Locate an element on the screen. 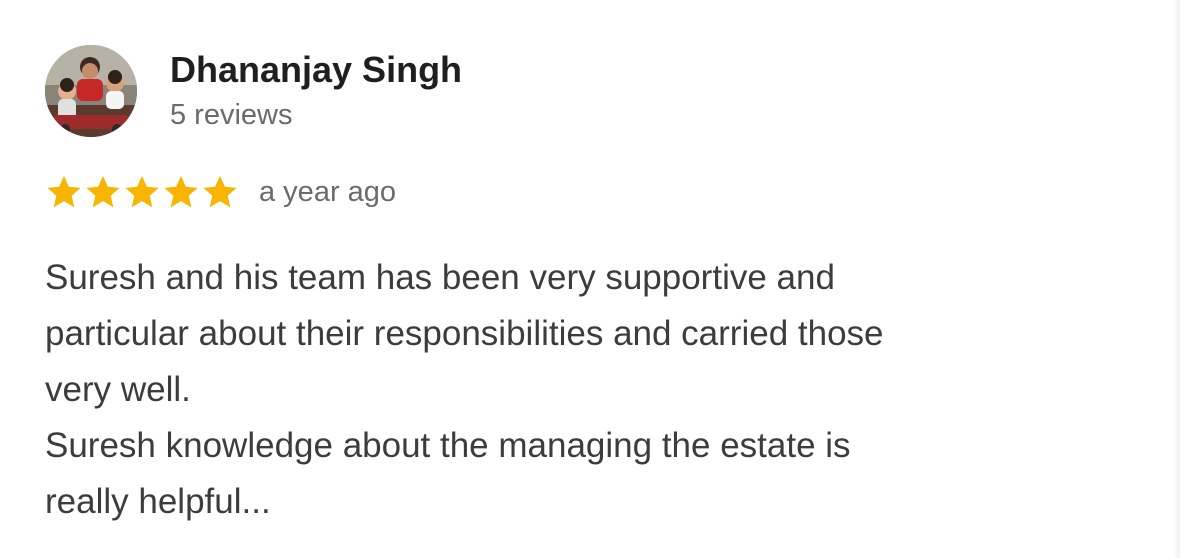 The image size is (1180, 558). author-name: Dhananjay Singh is located at coordinates (316, 70).